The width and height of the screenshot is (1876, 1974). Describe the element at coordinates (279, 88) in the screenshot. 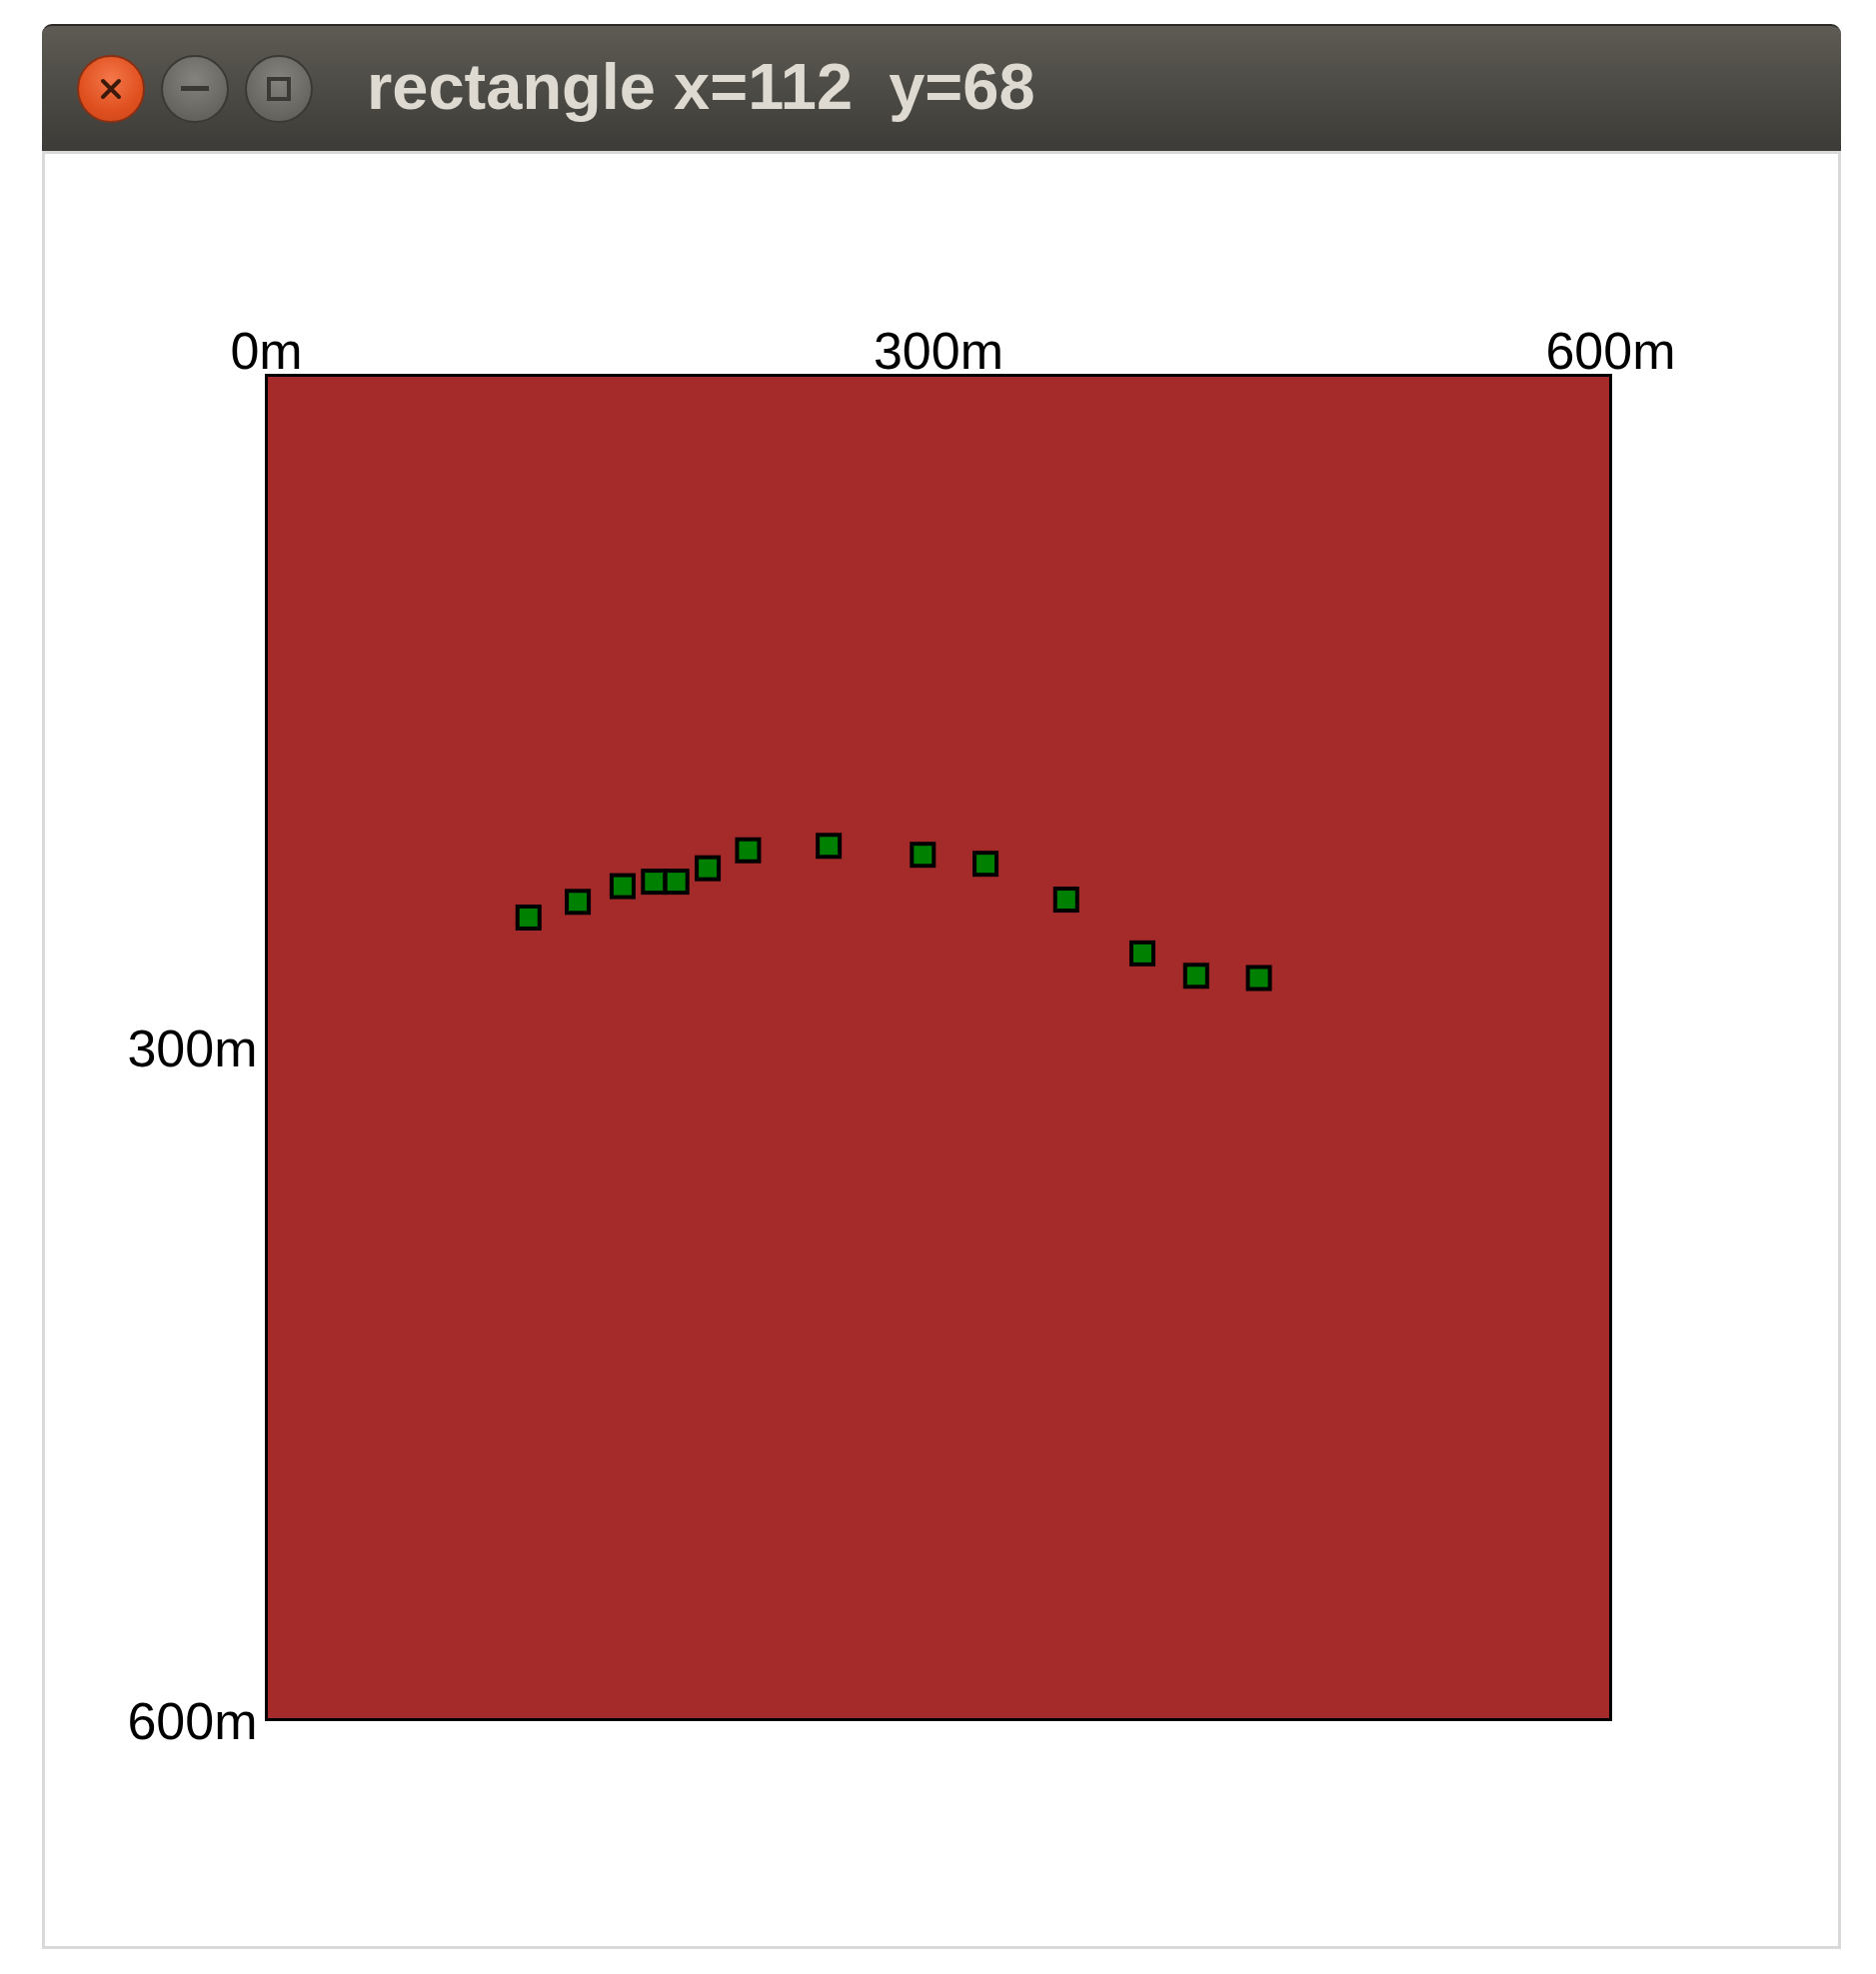

I see `maximize-icon` at that location.